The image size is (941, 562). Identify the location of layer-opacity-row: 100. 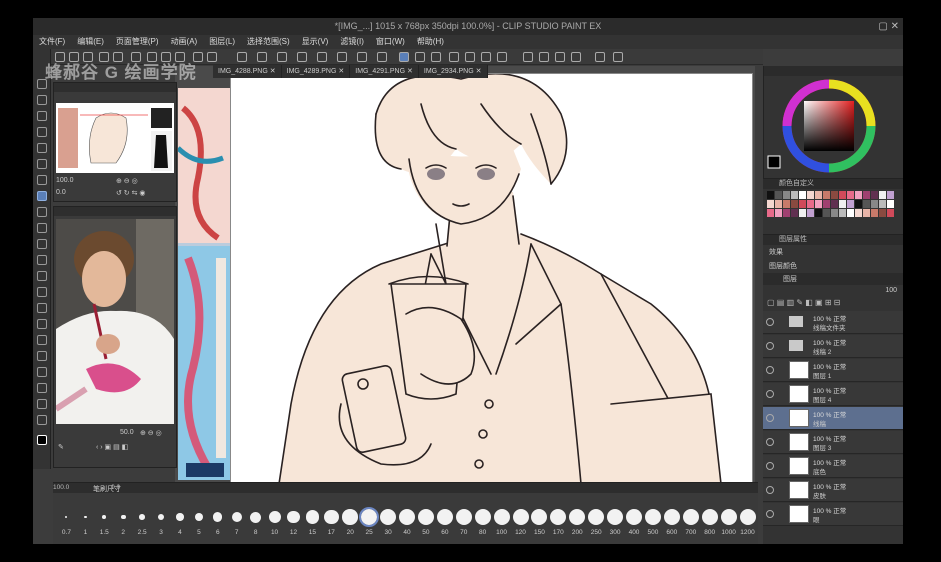
(833, 291).